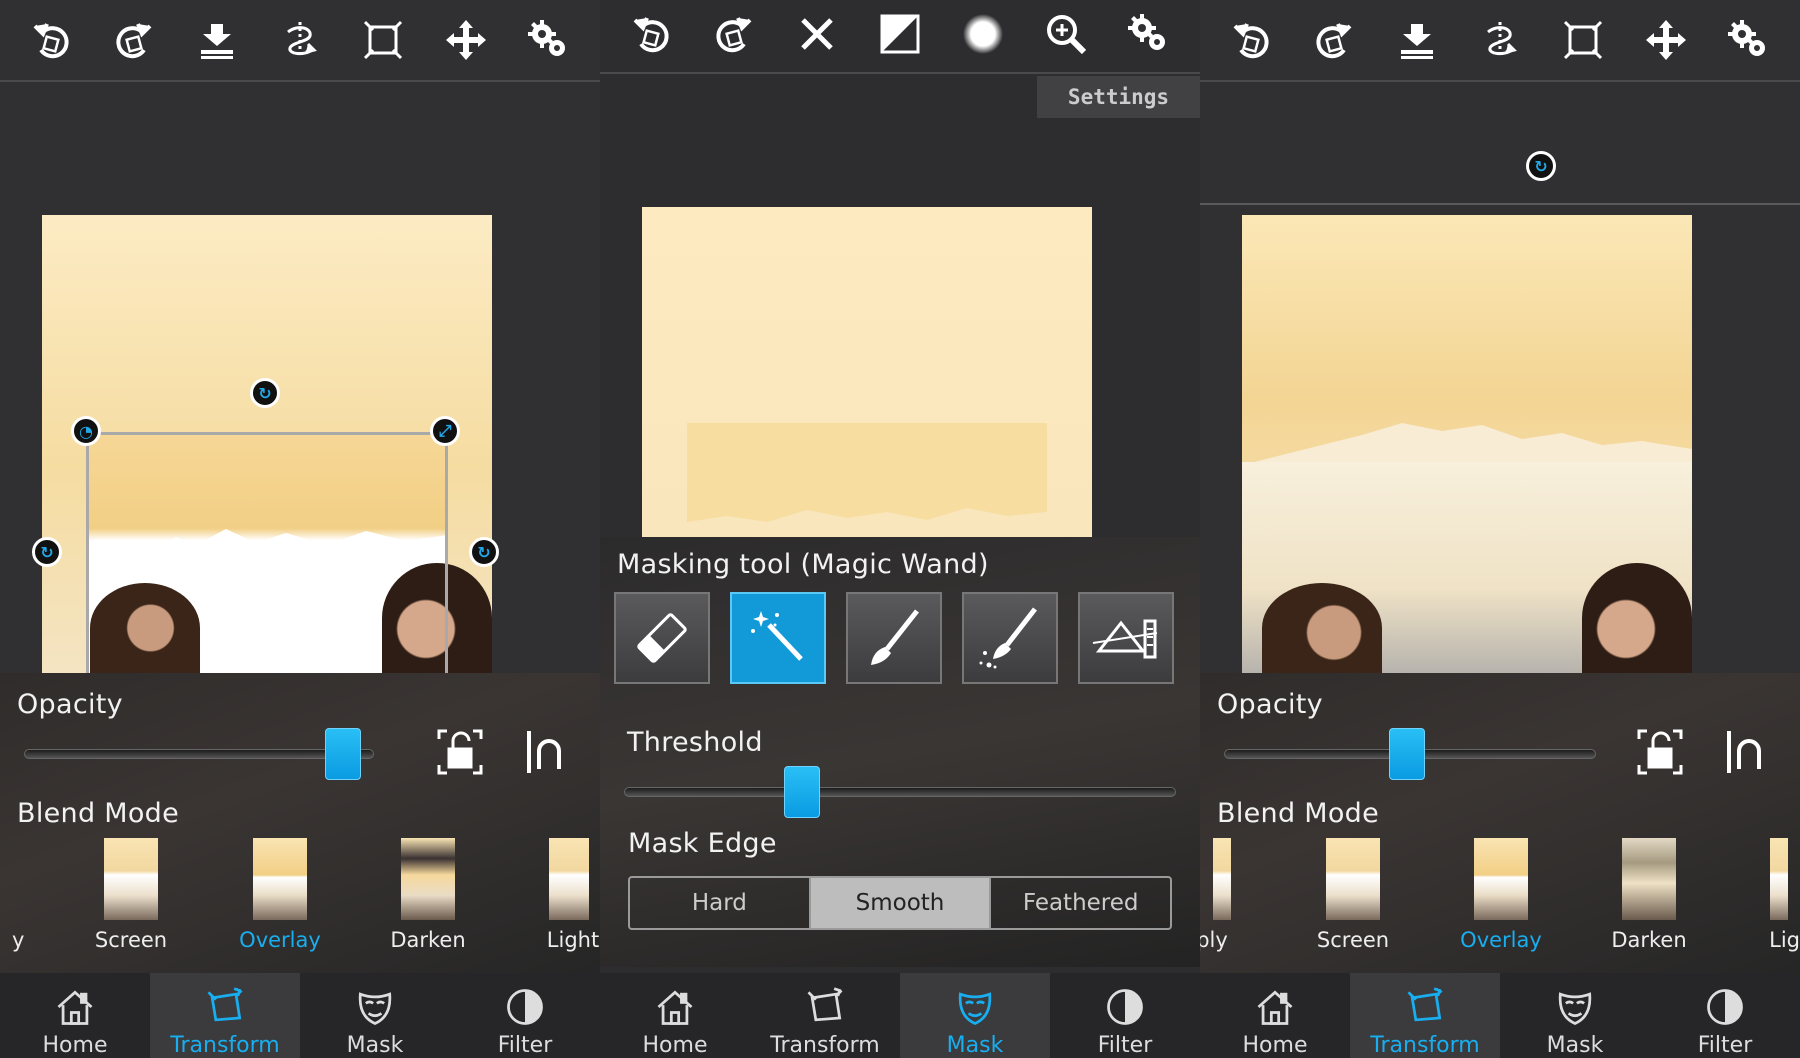  What do you see at coordinates (894, 638) in the screenshot?
I see `brush-tool-button` at bounding box center [894, 638].